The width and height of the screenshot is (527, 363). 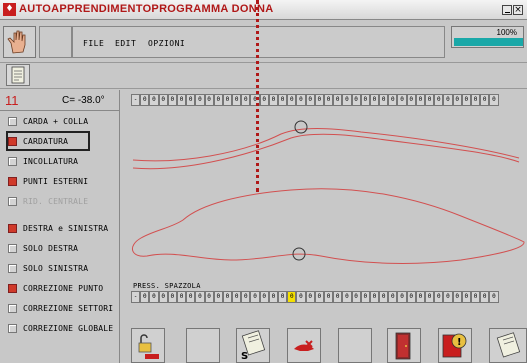 What do you see at coordinates (43, 248) in the screenshot?
I see `option-item: SOLO DESTRA` at bounding box center [43, 248].